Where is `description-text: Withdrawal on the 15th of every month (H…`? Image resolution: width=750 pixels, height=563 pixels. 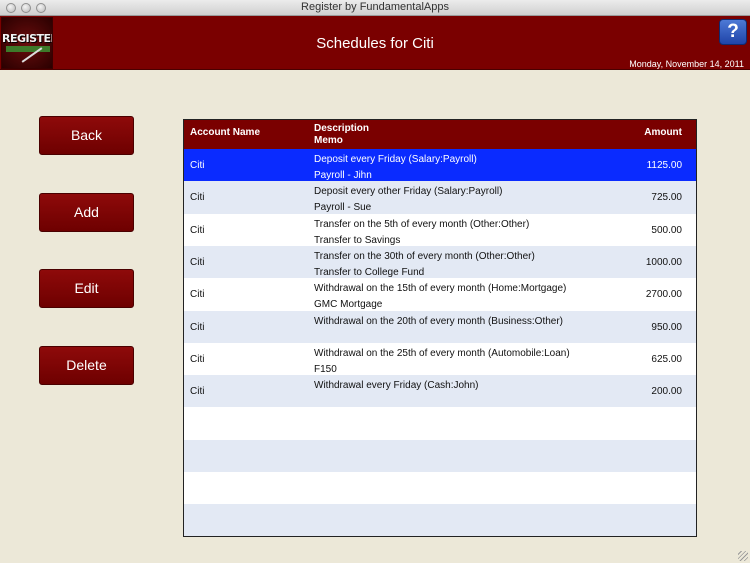
description-text: Withdrawal on the 15th of every month (H… is located at coordinates (440, 289).